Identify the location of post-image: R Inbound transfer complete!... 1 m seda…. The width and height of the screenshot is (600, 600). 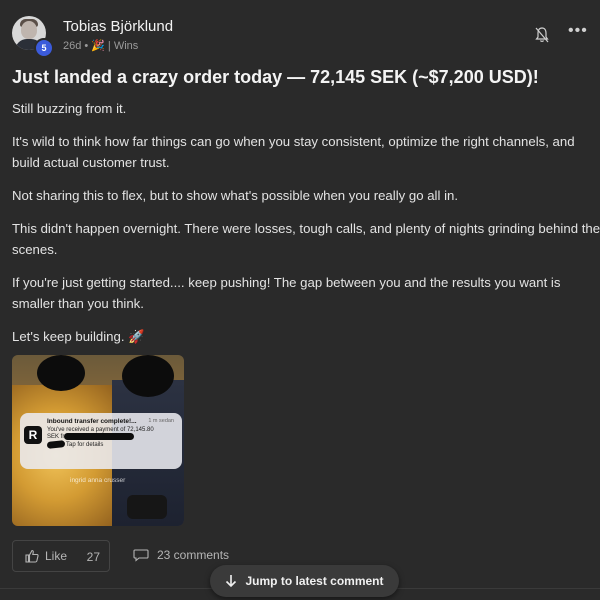
(98, 440).